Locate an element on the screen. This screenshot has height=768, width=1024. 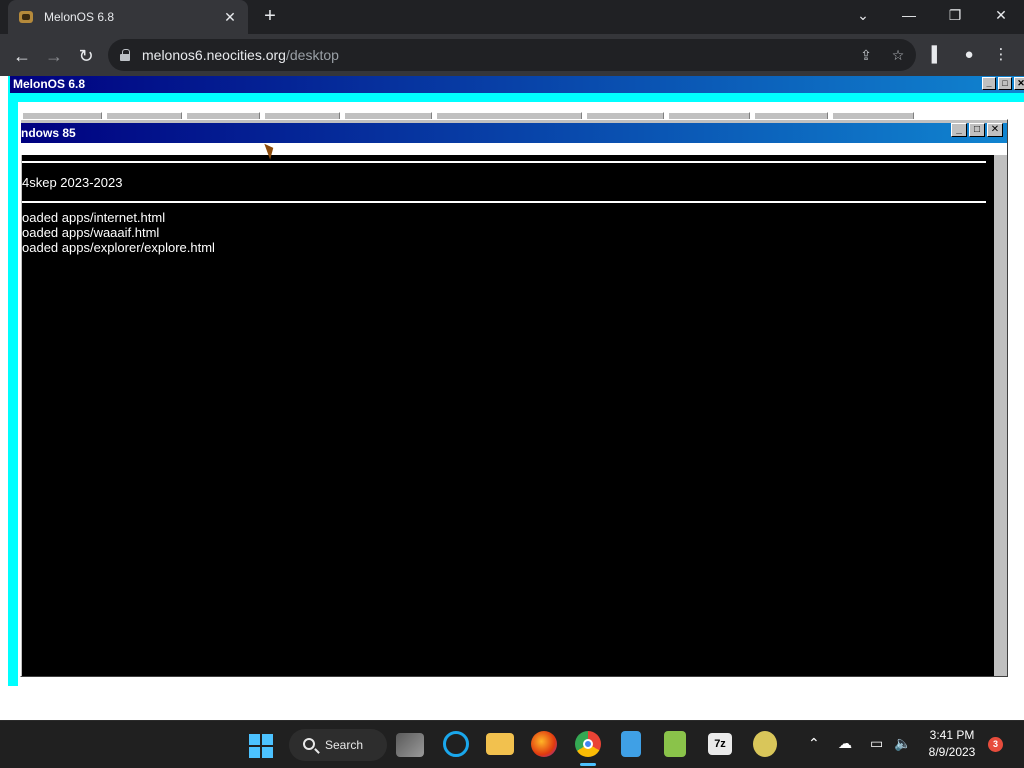
minimize-window-button: — is located at coordinates (909, 17).